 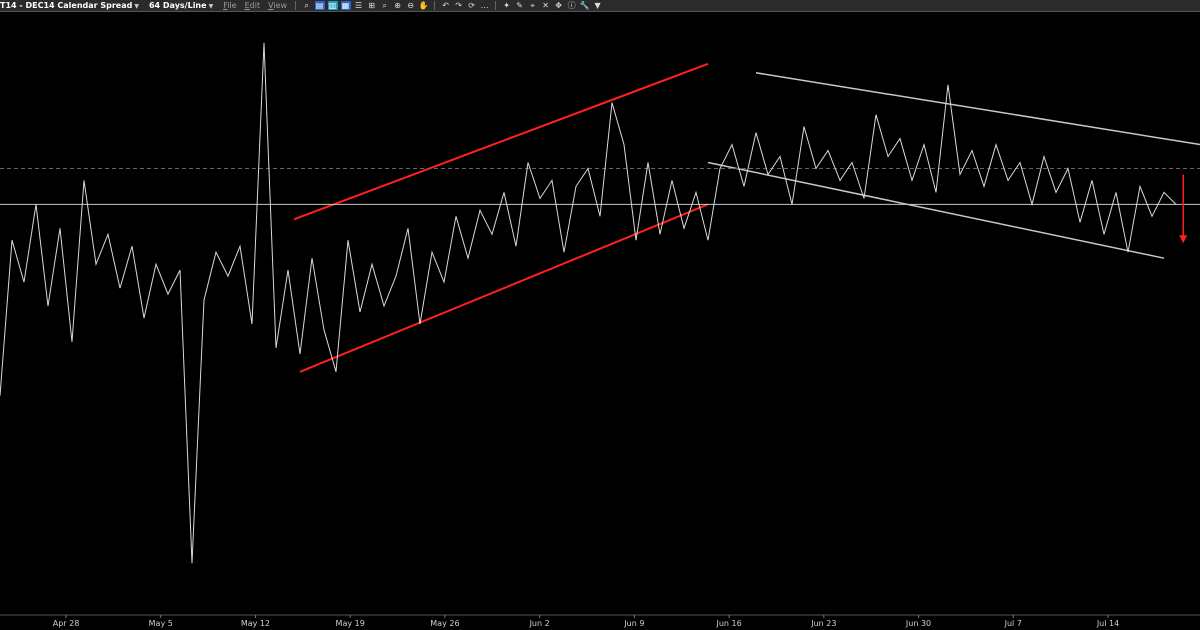 What do you see at coordinates (1107, 623) in the screenshot?
I see `x-tick-label: Jul 14` at bounding box center [1107, 623].